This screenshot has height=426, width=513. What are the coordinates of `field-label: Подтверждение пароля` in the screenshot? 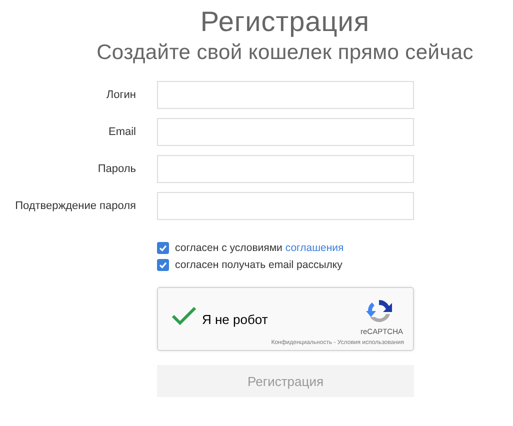 It's located at (75, 206).